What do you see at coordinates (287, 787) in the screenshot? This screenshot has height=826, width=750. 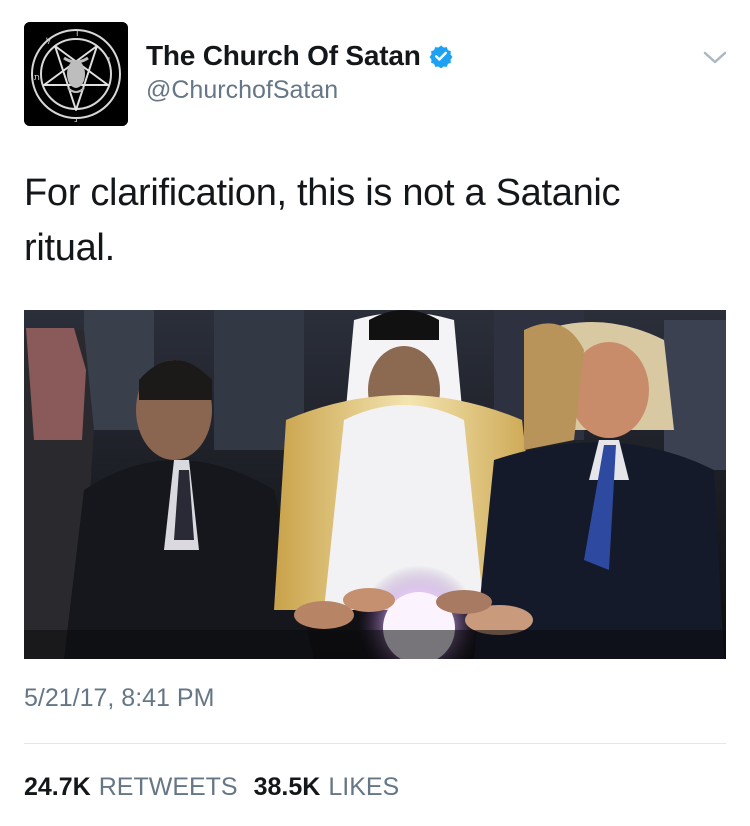 I see `likes-count: 38.5K` at bounding box center [287, 787].